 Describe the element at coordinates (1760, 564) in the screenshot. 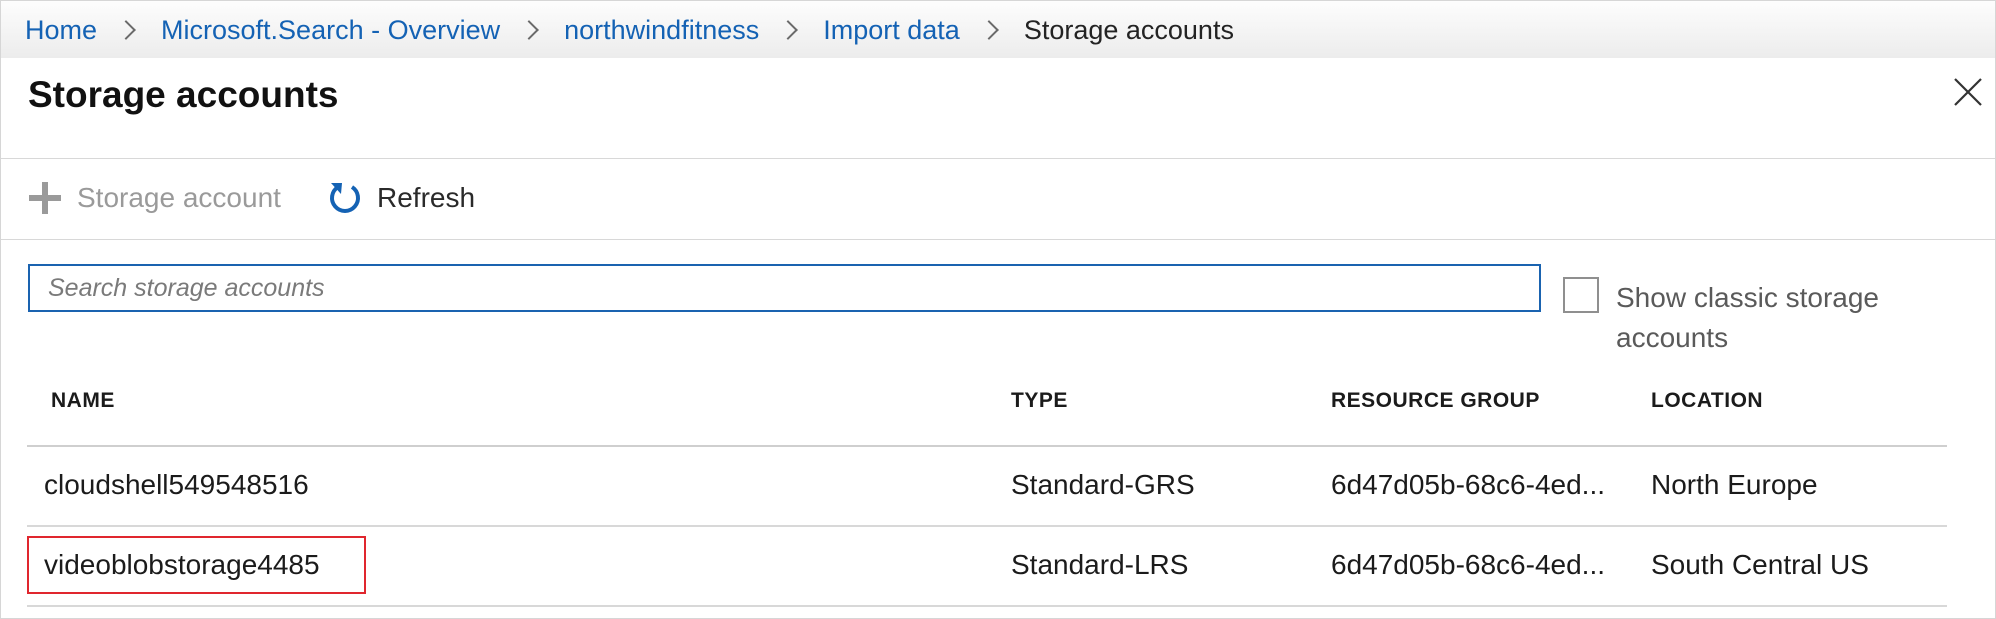

I see `cell-location: South Central US` at that location.